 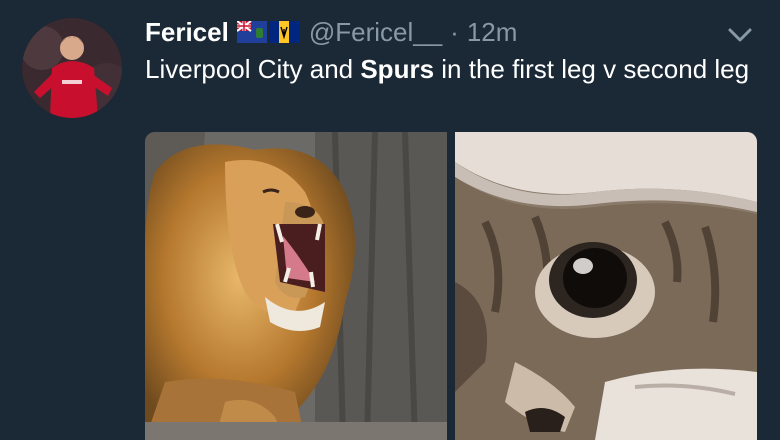 What do you see at coordinates (375, 32) in the screenshot?
I see `author-handle: @Fericel__` at bounding box center [375, 32].